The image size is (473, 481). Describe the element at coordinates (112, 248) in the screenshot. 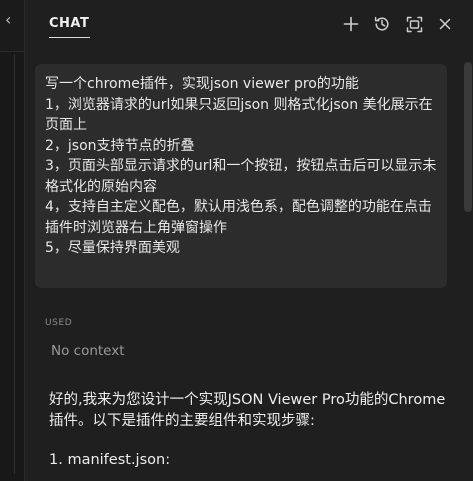

I see `prompt-line: 5，尽量保持界面美观` at that location.